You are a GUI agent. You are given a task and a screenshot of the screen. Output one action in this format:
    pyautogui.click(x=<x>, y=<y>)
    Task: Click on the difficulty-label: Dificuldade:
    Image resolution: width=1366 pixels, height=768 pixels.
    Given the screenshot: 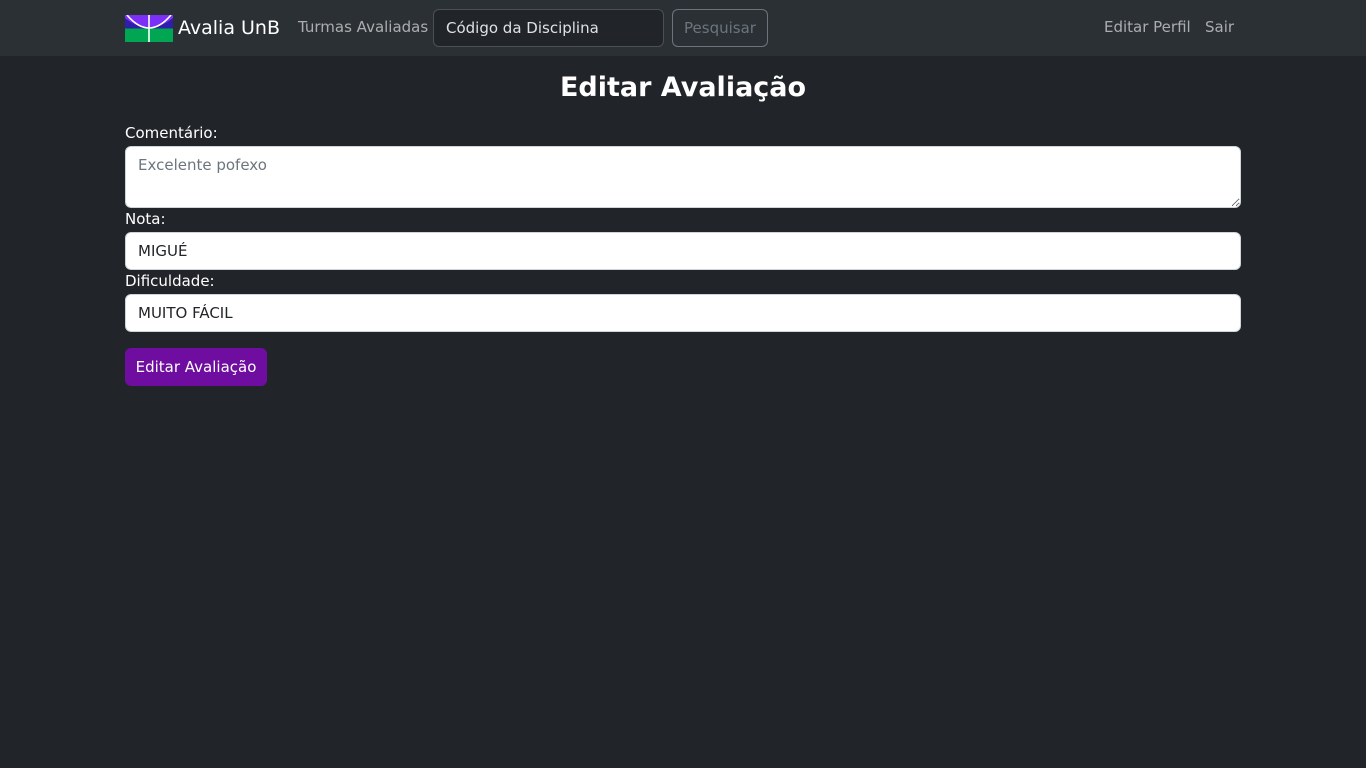 What is the action you would take?
    pyautogui.click(x=170, y=281)
    